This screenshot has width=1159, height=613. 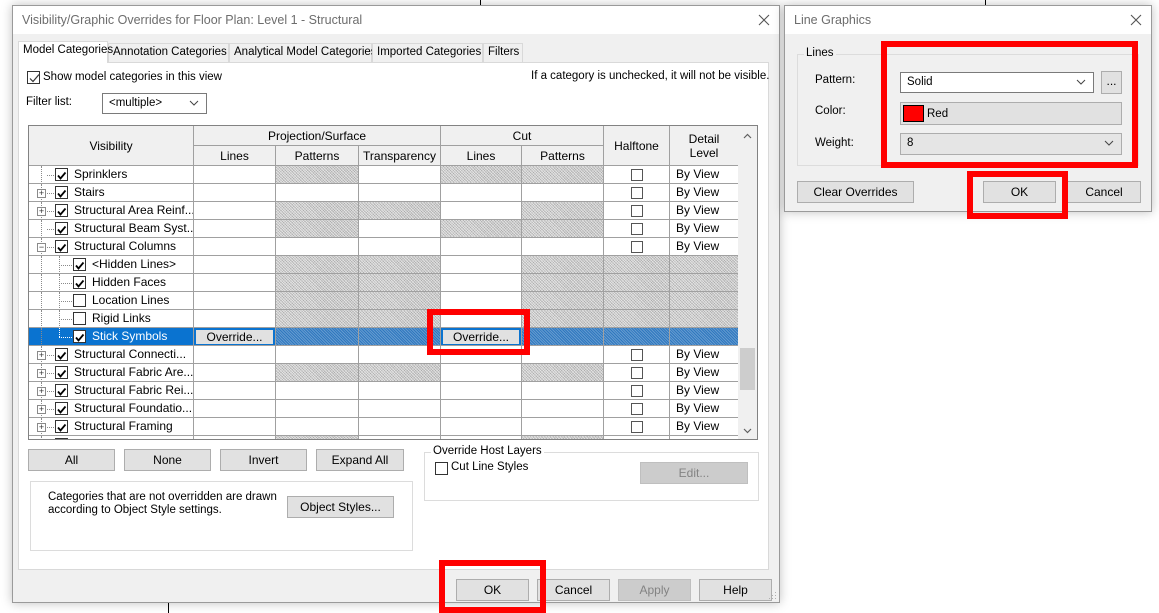 What do you see at coordinates (41, 247) in the screenshot?
I see `collapse-icon: −` at bounding box center [41, 247].